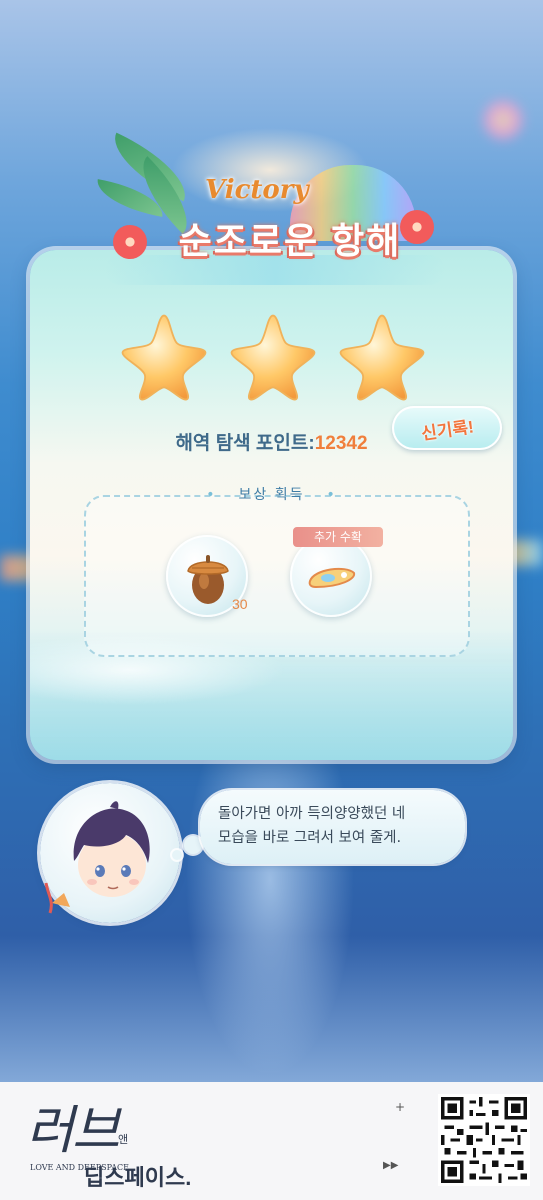 Image resolution: width=543 pixels, height=1200 pixels. I want to click on acorn-quantity: 30, so click(240, 604).